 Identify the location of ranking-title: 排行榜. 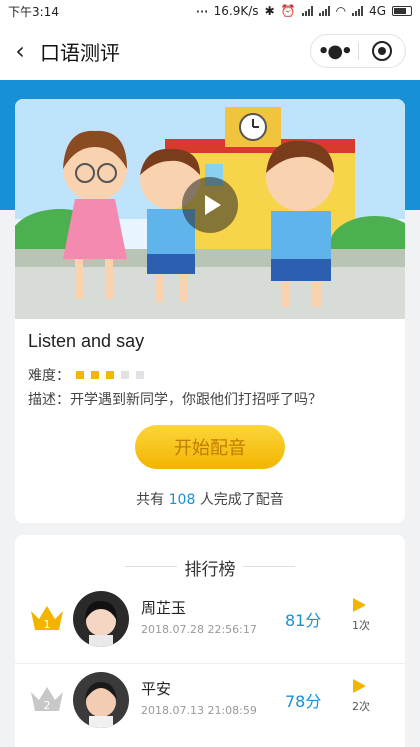
(210, 567).